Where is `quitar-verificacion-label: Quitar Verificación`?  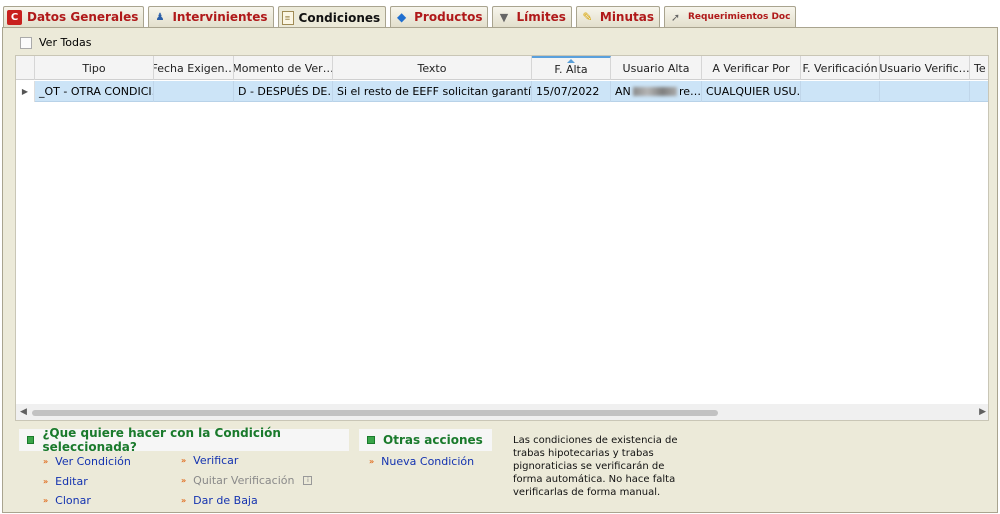
quitar-verificacion-label: Quitar Verificación is located at coordinates (244, 480).